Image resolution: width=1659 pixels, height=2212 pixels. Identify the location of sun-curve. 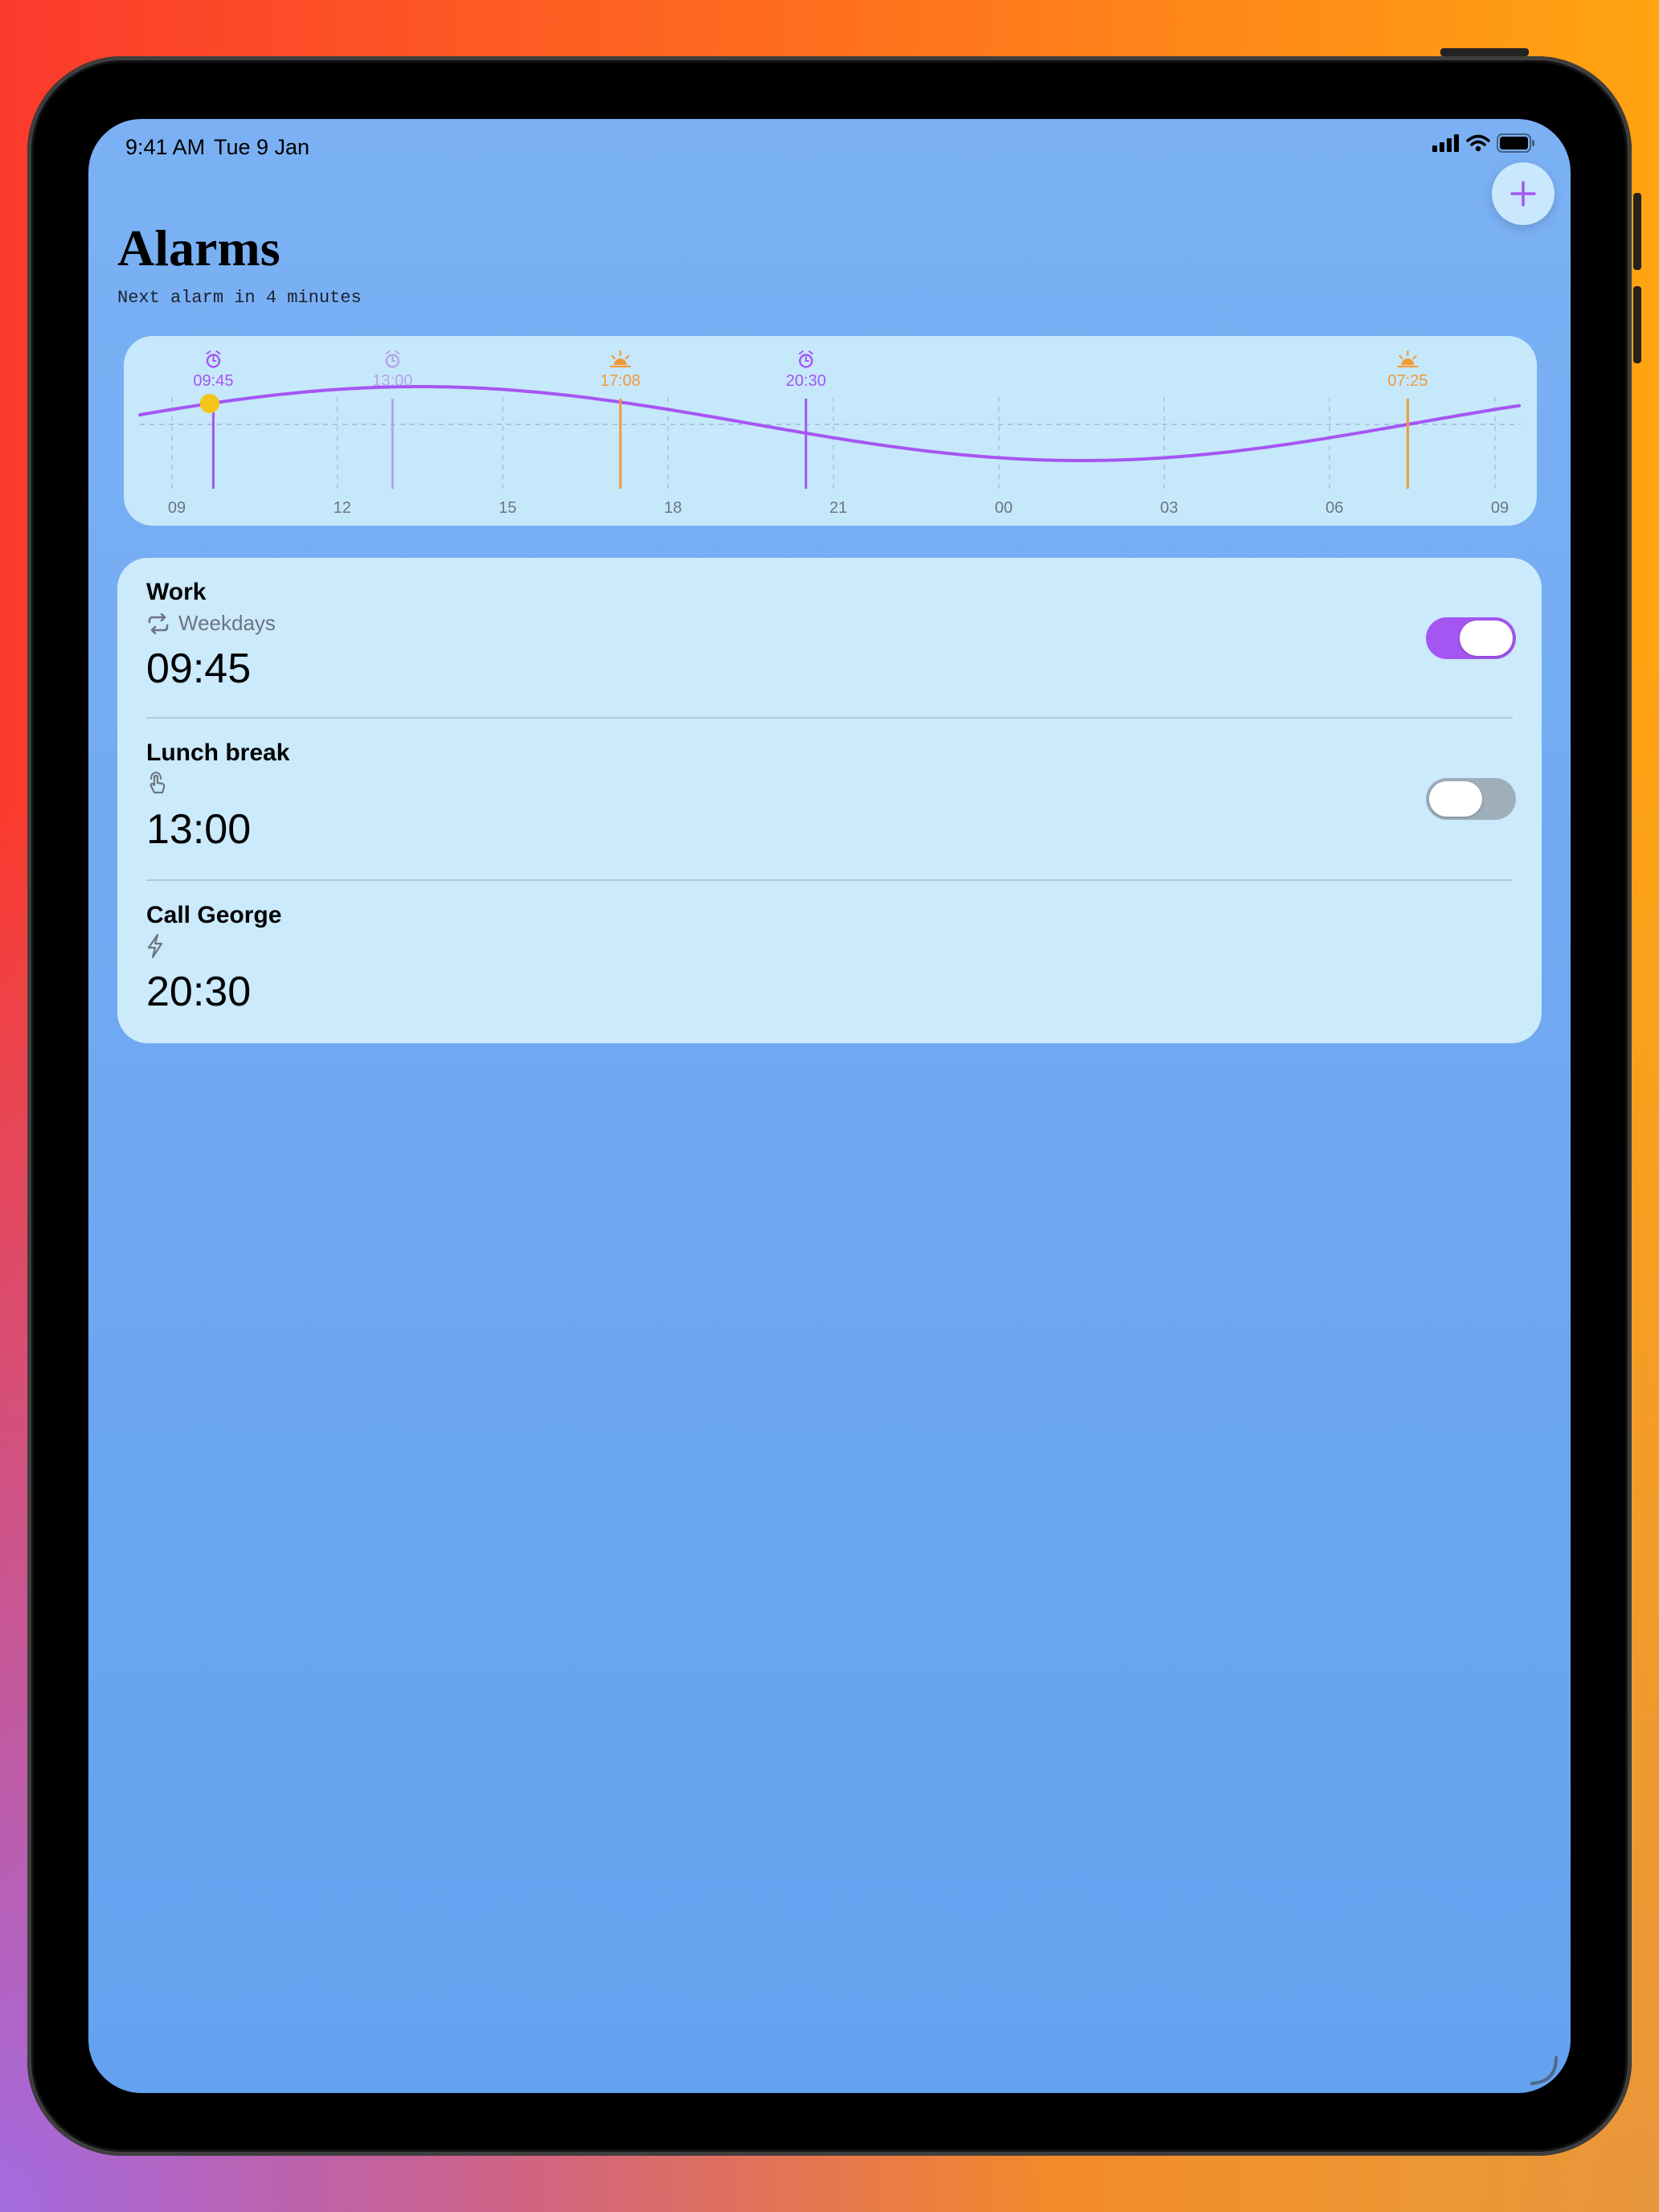
(829, 423).